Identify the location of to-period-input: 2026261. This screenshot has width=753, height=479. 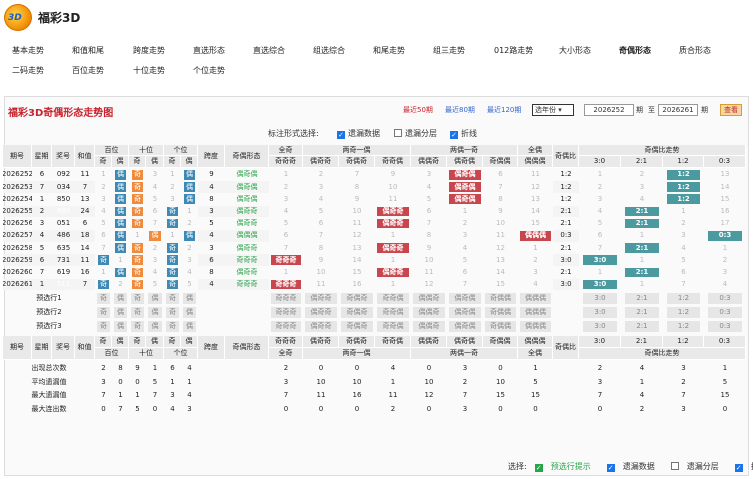
(678, 110).